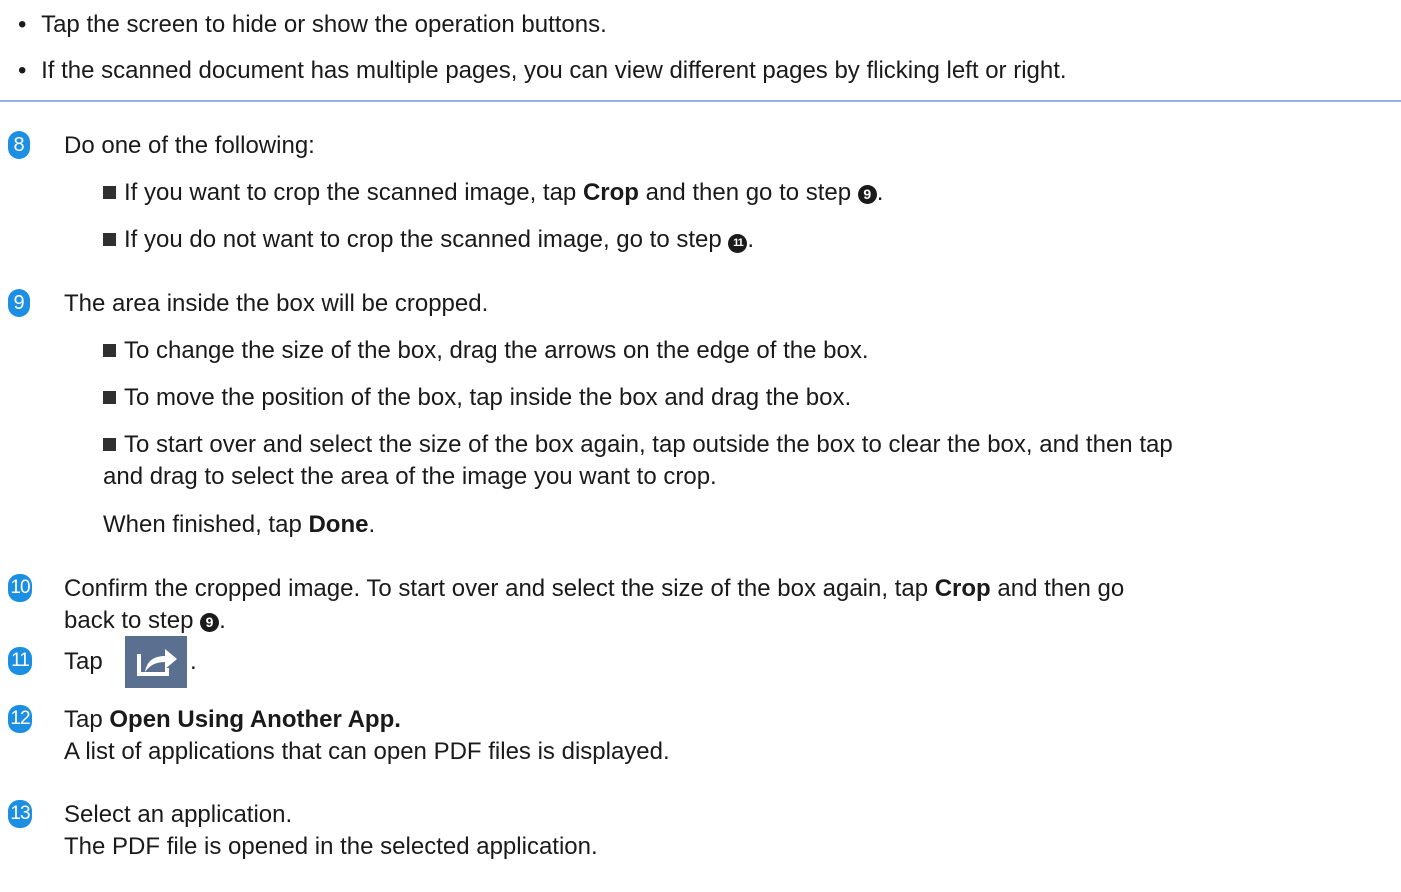  What do you see at coordinates (700, 101) in the screenshot?
I see `divider` at bounding box center [700, 101].